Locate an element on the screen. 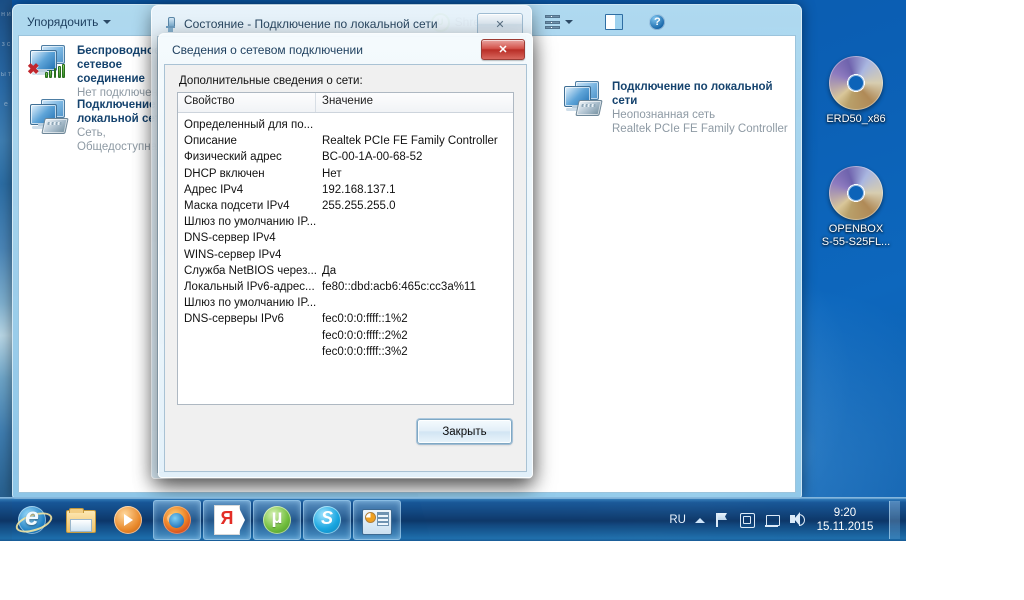 Image resolution: width=1024 pixels, height=600 pixels. yandex-icon is located at coordinates (229, 520).